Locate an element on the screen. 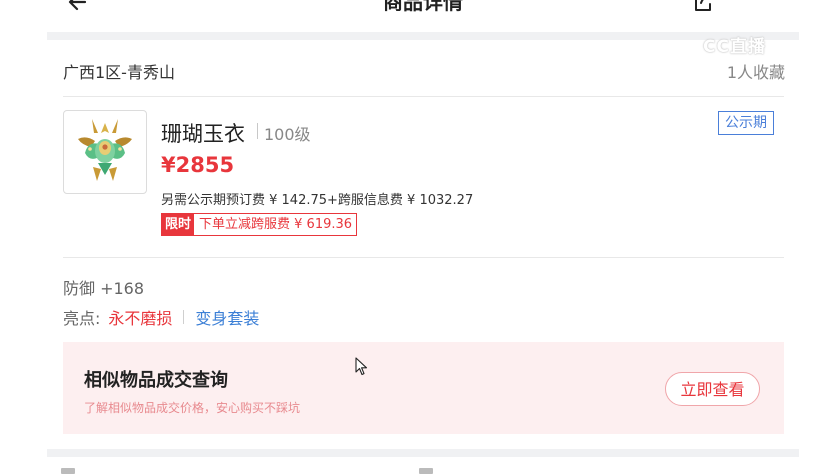  extra-fee-note: 另需公示期预订费 ¥ 142.75+跨服信息费 ¥ 1032.27 is located at coordinates (317, 200).